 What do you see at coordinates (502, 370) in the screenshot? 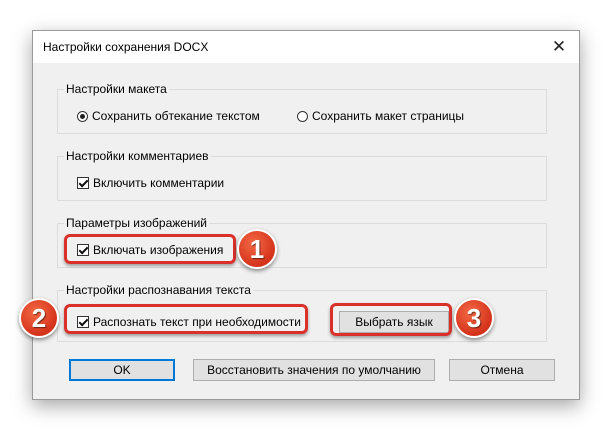
I see `cancel-button: Отмена` at bounding box center [502, 370].